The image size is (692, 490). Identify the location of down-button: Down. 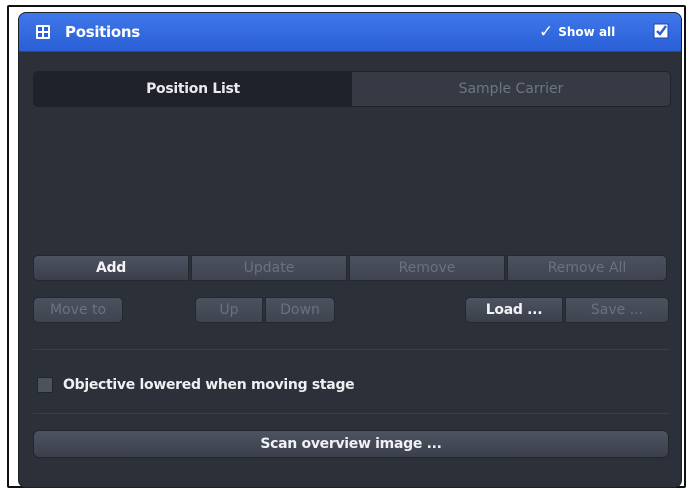
(300, 310).